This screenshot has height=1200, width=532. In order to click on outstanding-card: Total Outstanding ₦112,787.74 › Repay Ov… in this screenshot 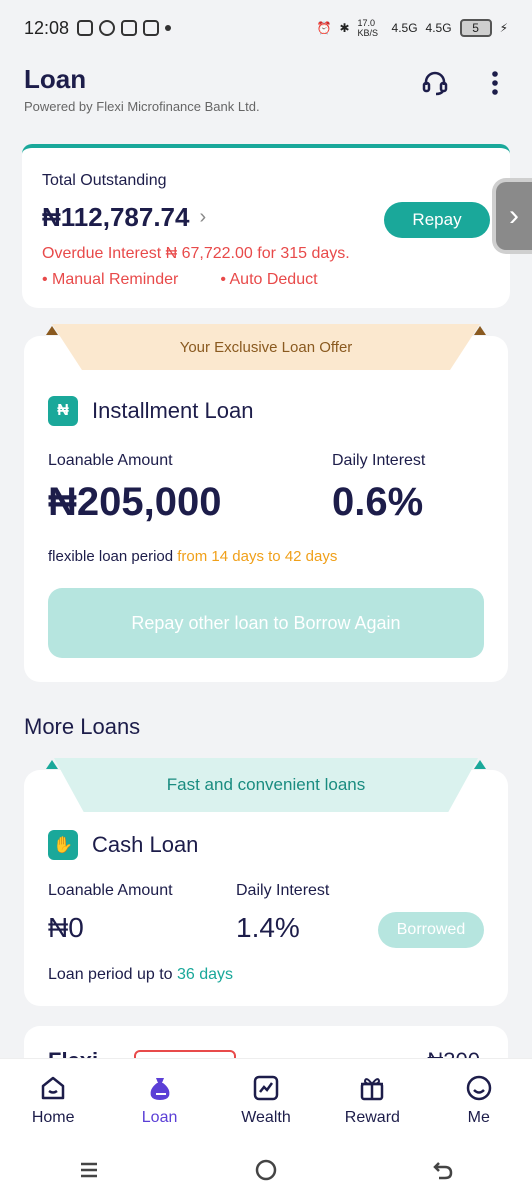, I will do `click(266, 226)`.